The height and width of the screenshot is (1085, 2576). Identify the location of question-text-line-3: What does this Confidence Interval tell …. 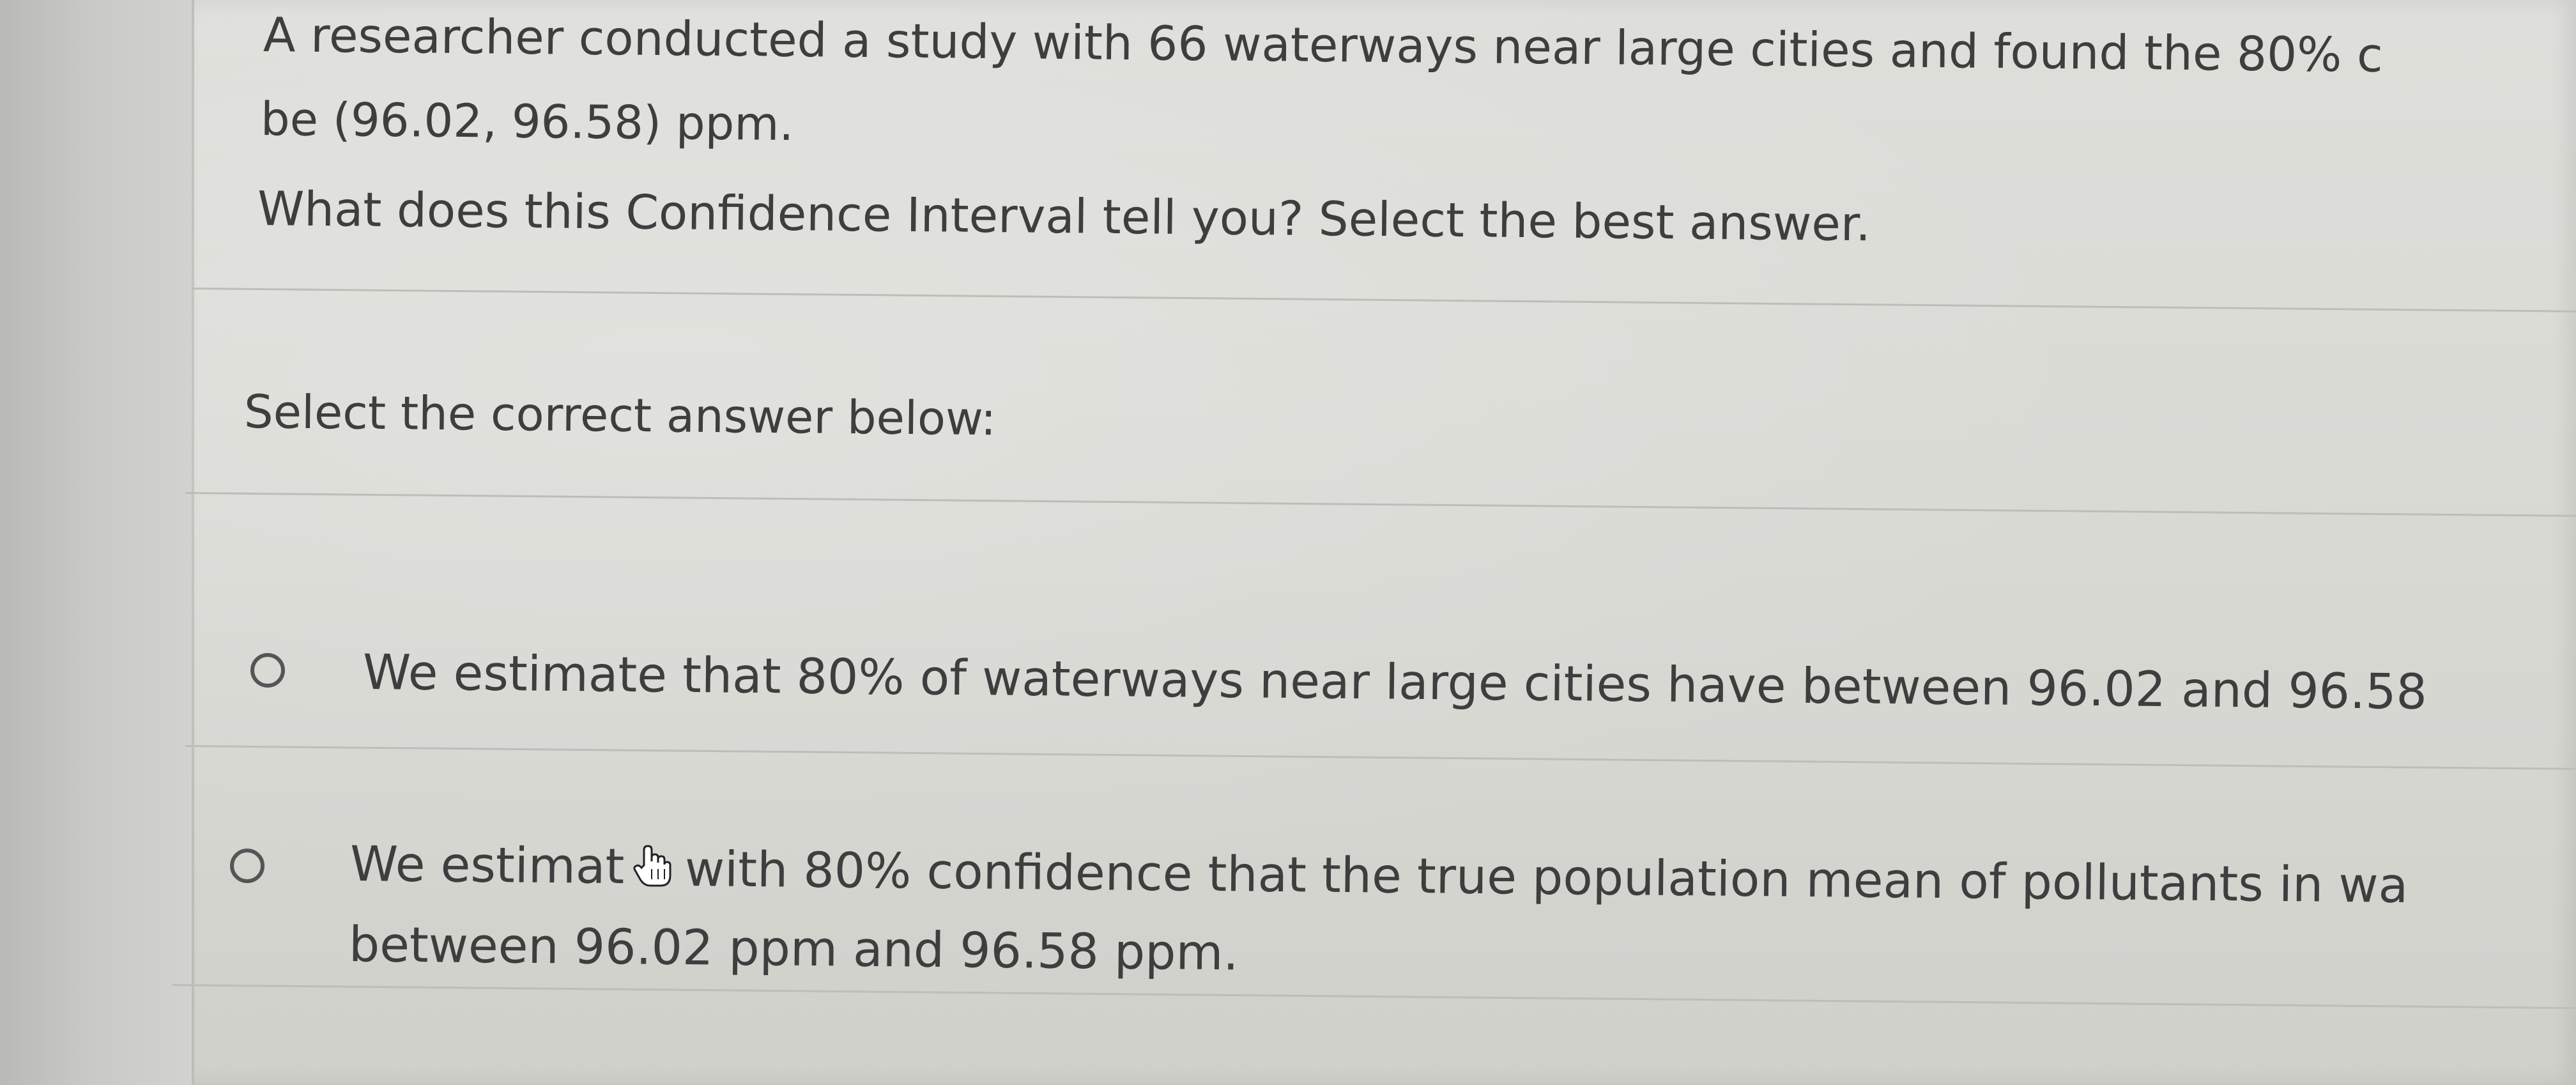
(1064, 216).